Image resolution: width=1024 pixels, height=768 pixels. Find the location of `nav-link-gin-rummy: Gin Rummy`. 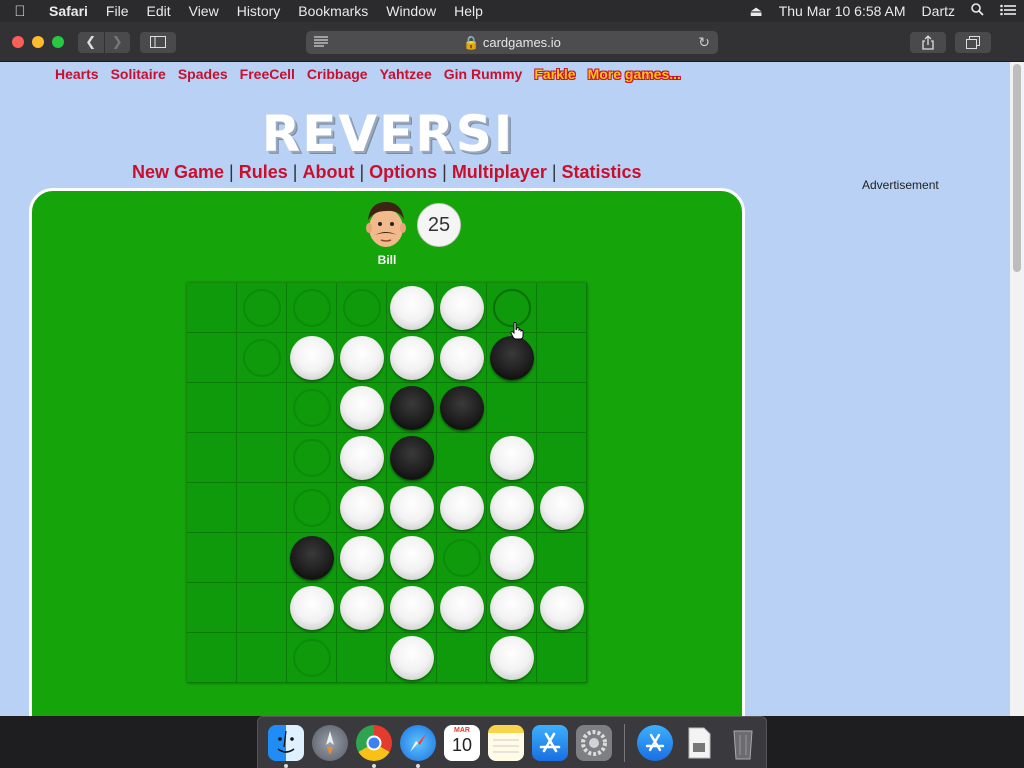

nav-link-gin-rummy: Gin Rummy is located at coordinates (483, 74).